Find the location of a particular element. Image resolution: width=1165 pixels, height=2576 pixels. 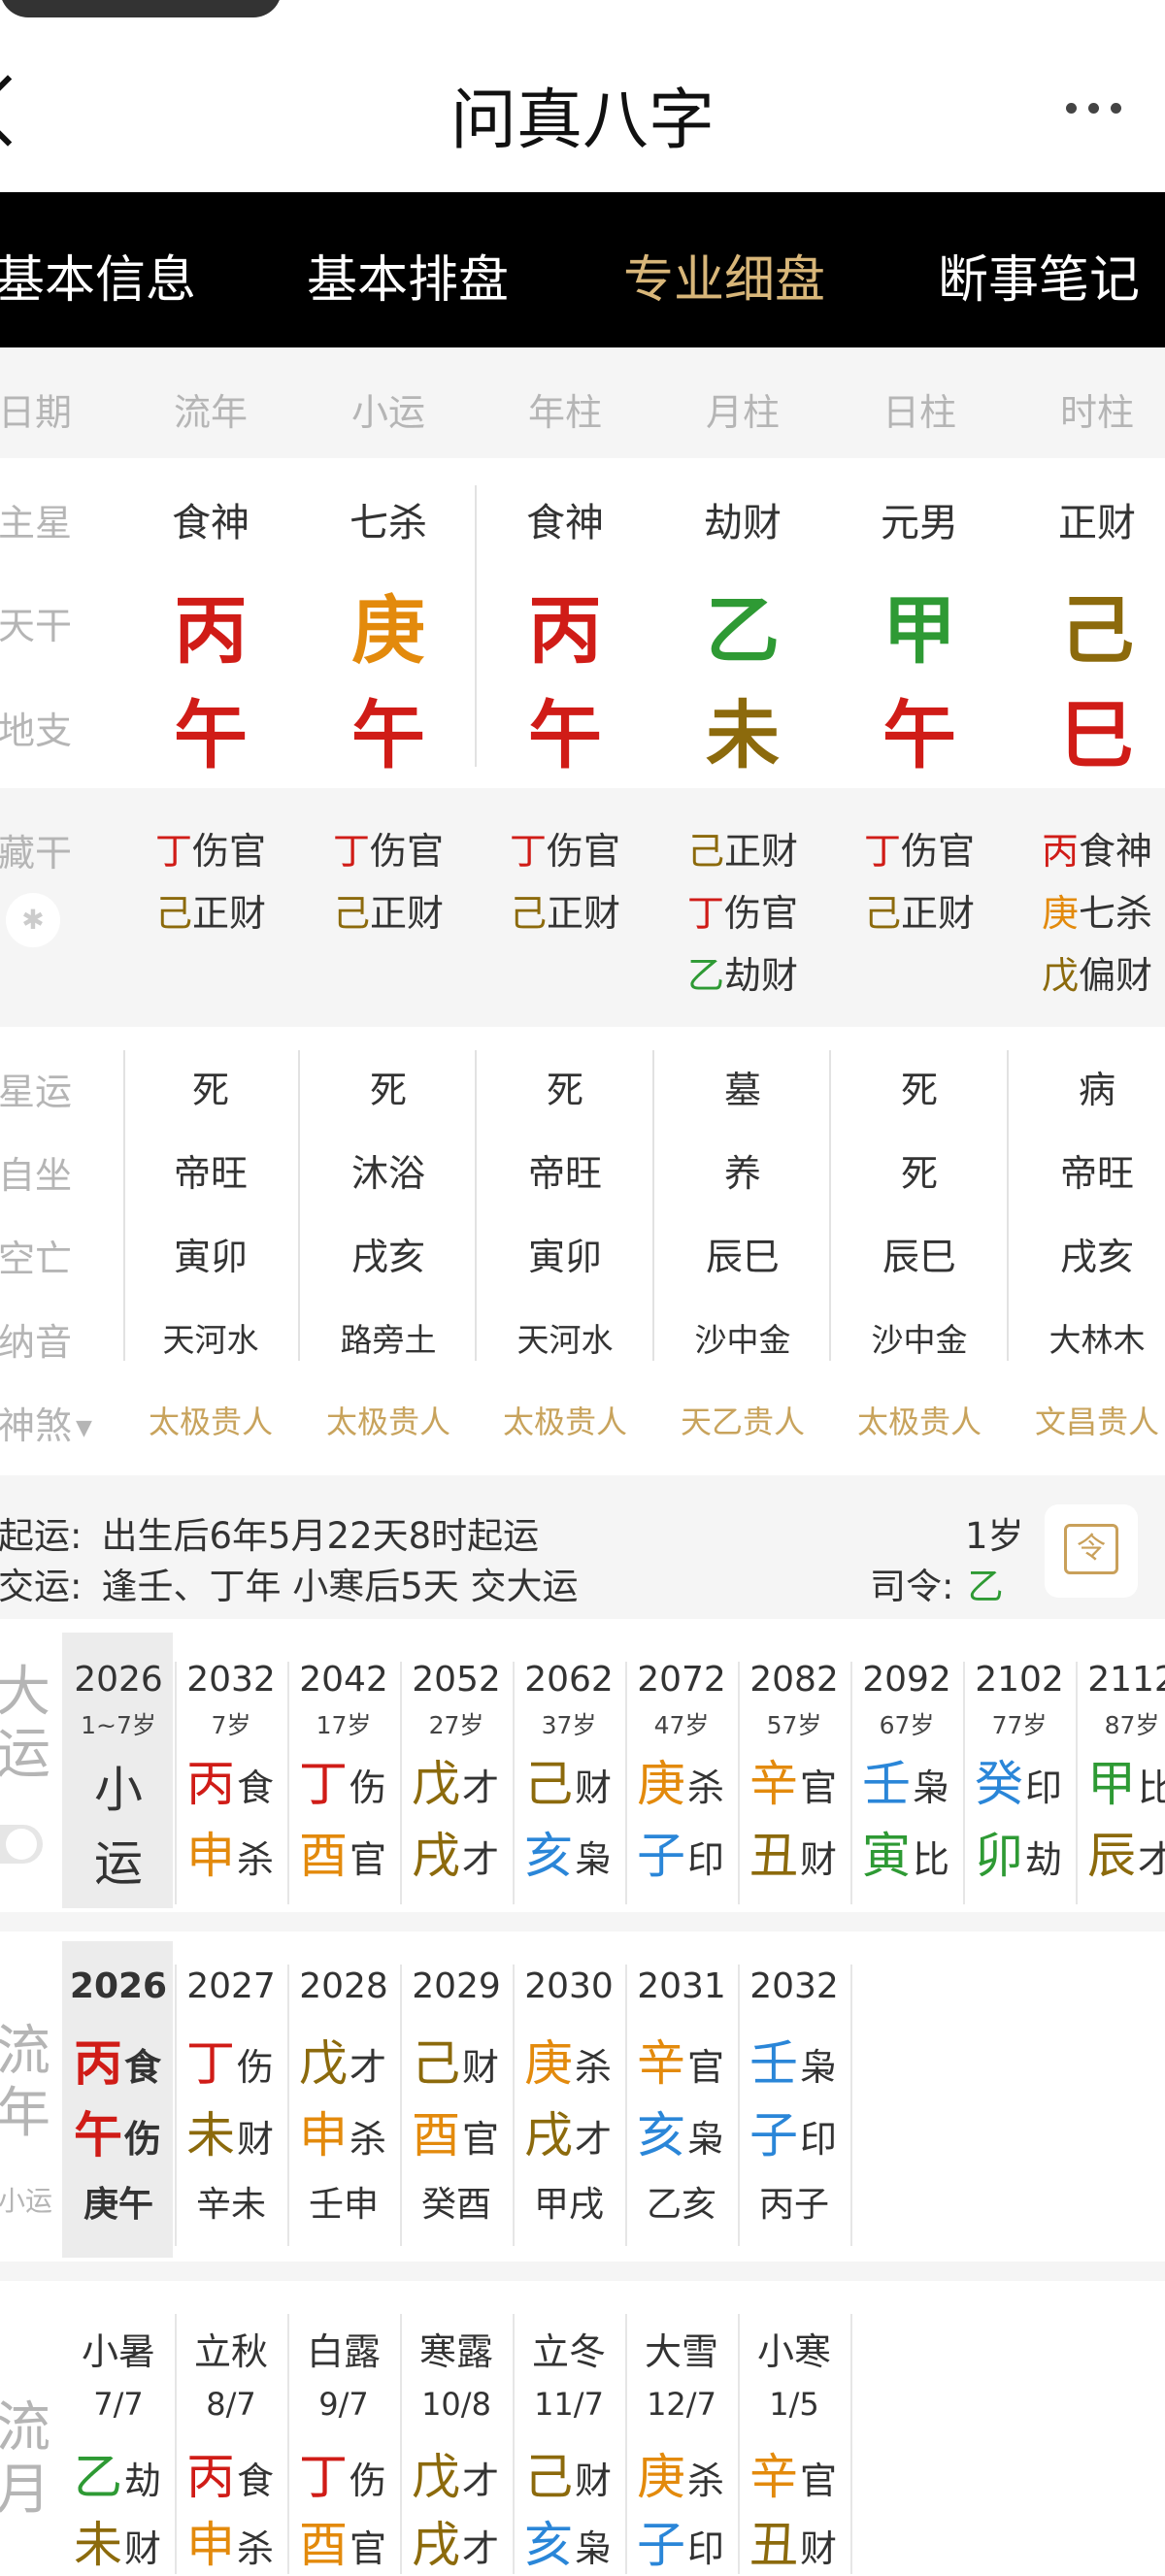

dayun-column: 2052 27岁 戊才 戌才 is located at coordinates (456, 1776).